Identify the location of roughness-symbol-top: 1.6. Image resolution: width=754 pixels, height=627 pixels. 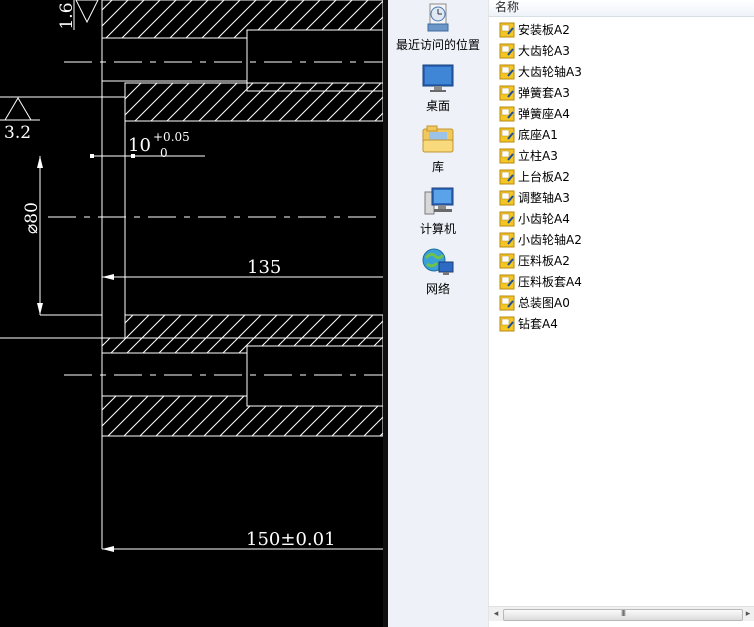
(78, 15).